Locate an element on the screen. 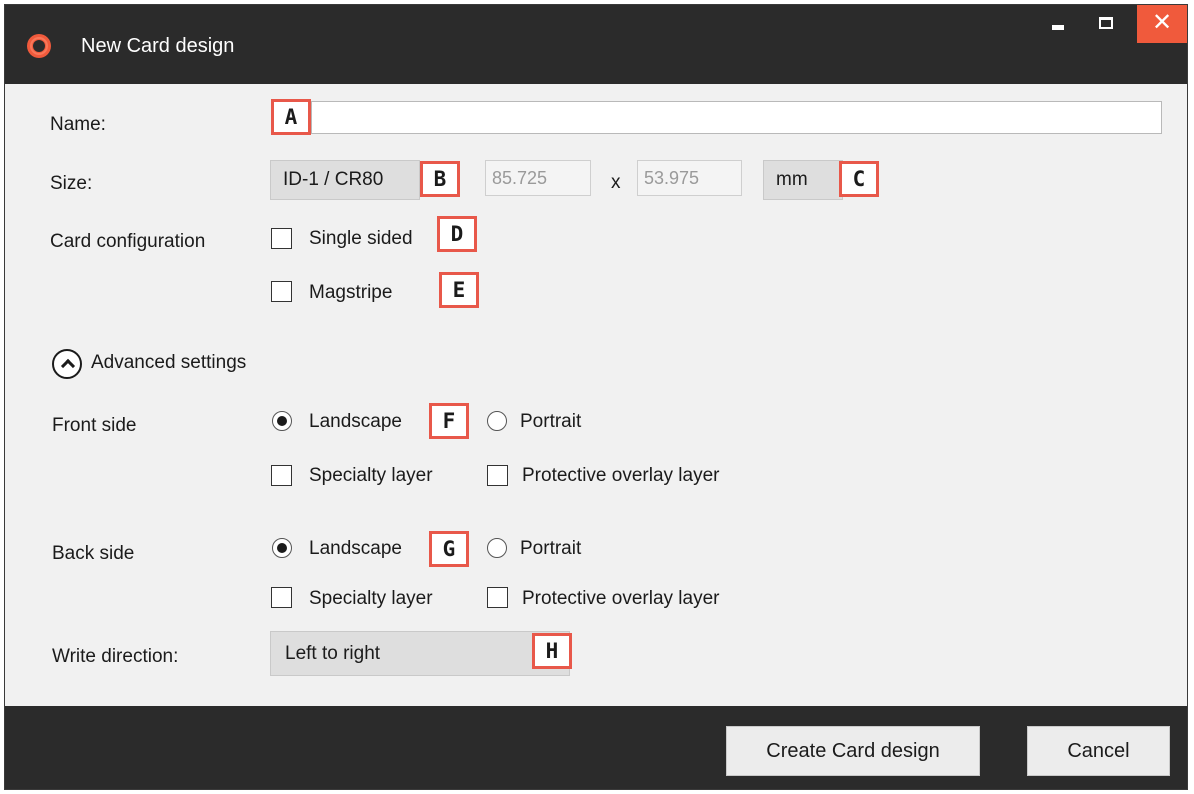  write-direction-label: Write direction: is located at coordinates (115, 656).